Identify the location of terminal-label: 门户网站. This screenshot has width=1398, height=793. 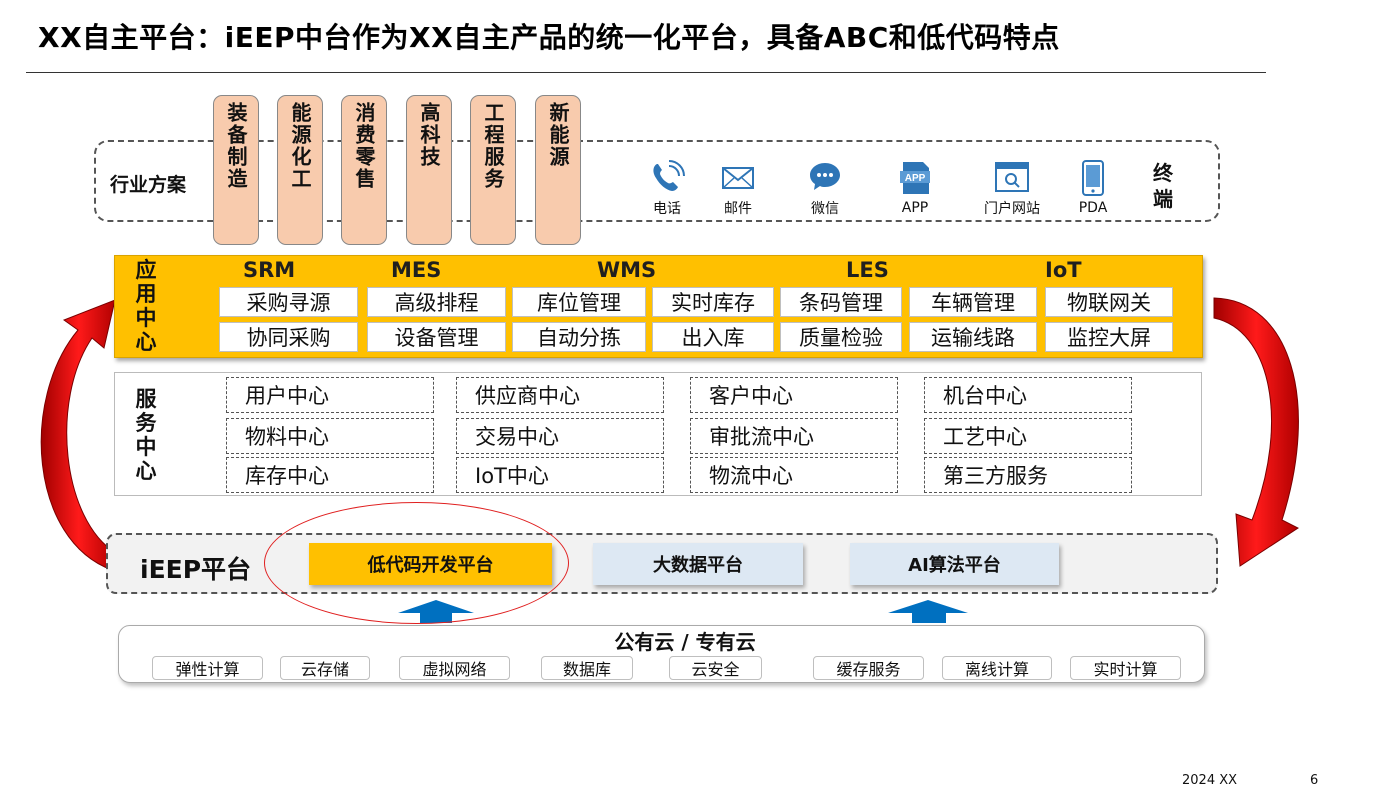
(1012, 209).